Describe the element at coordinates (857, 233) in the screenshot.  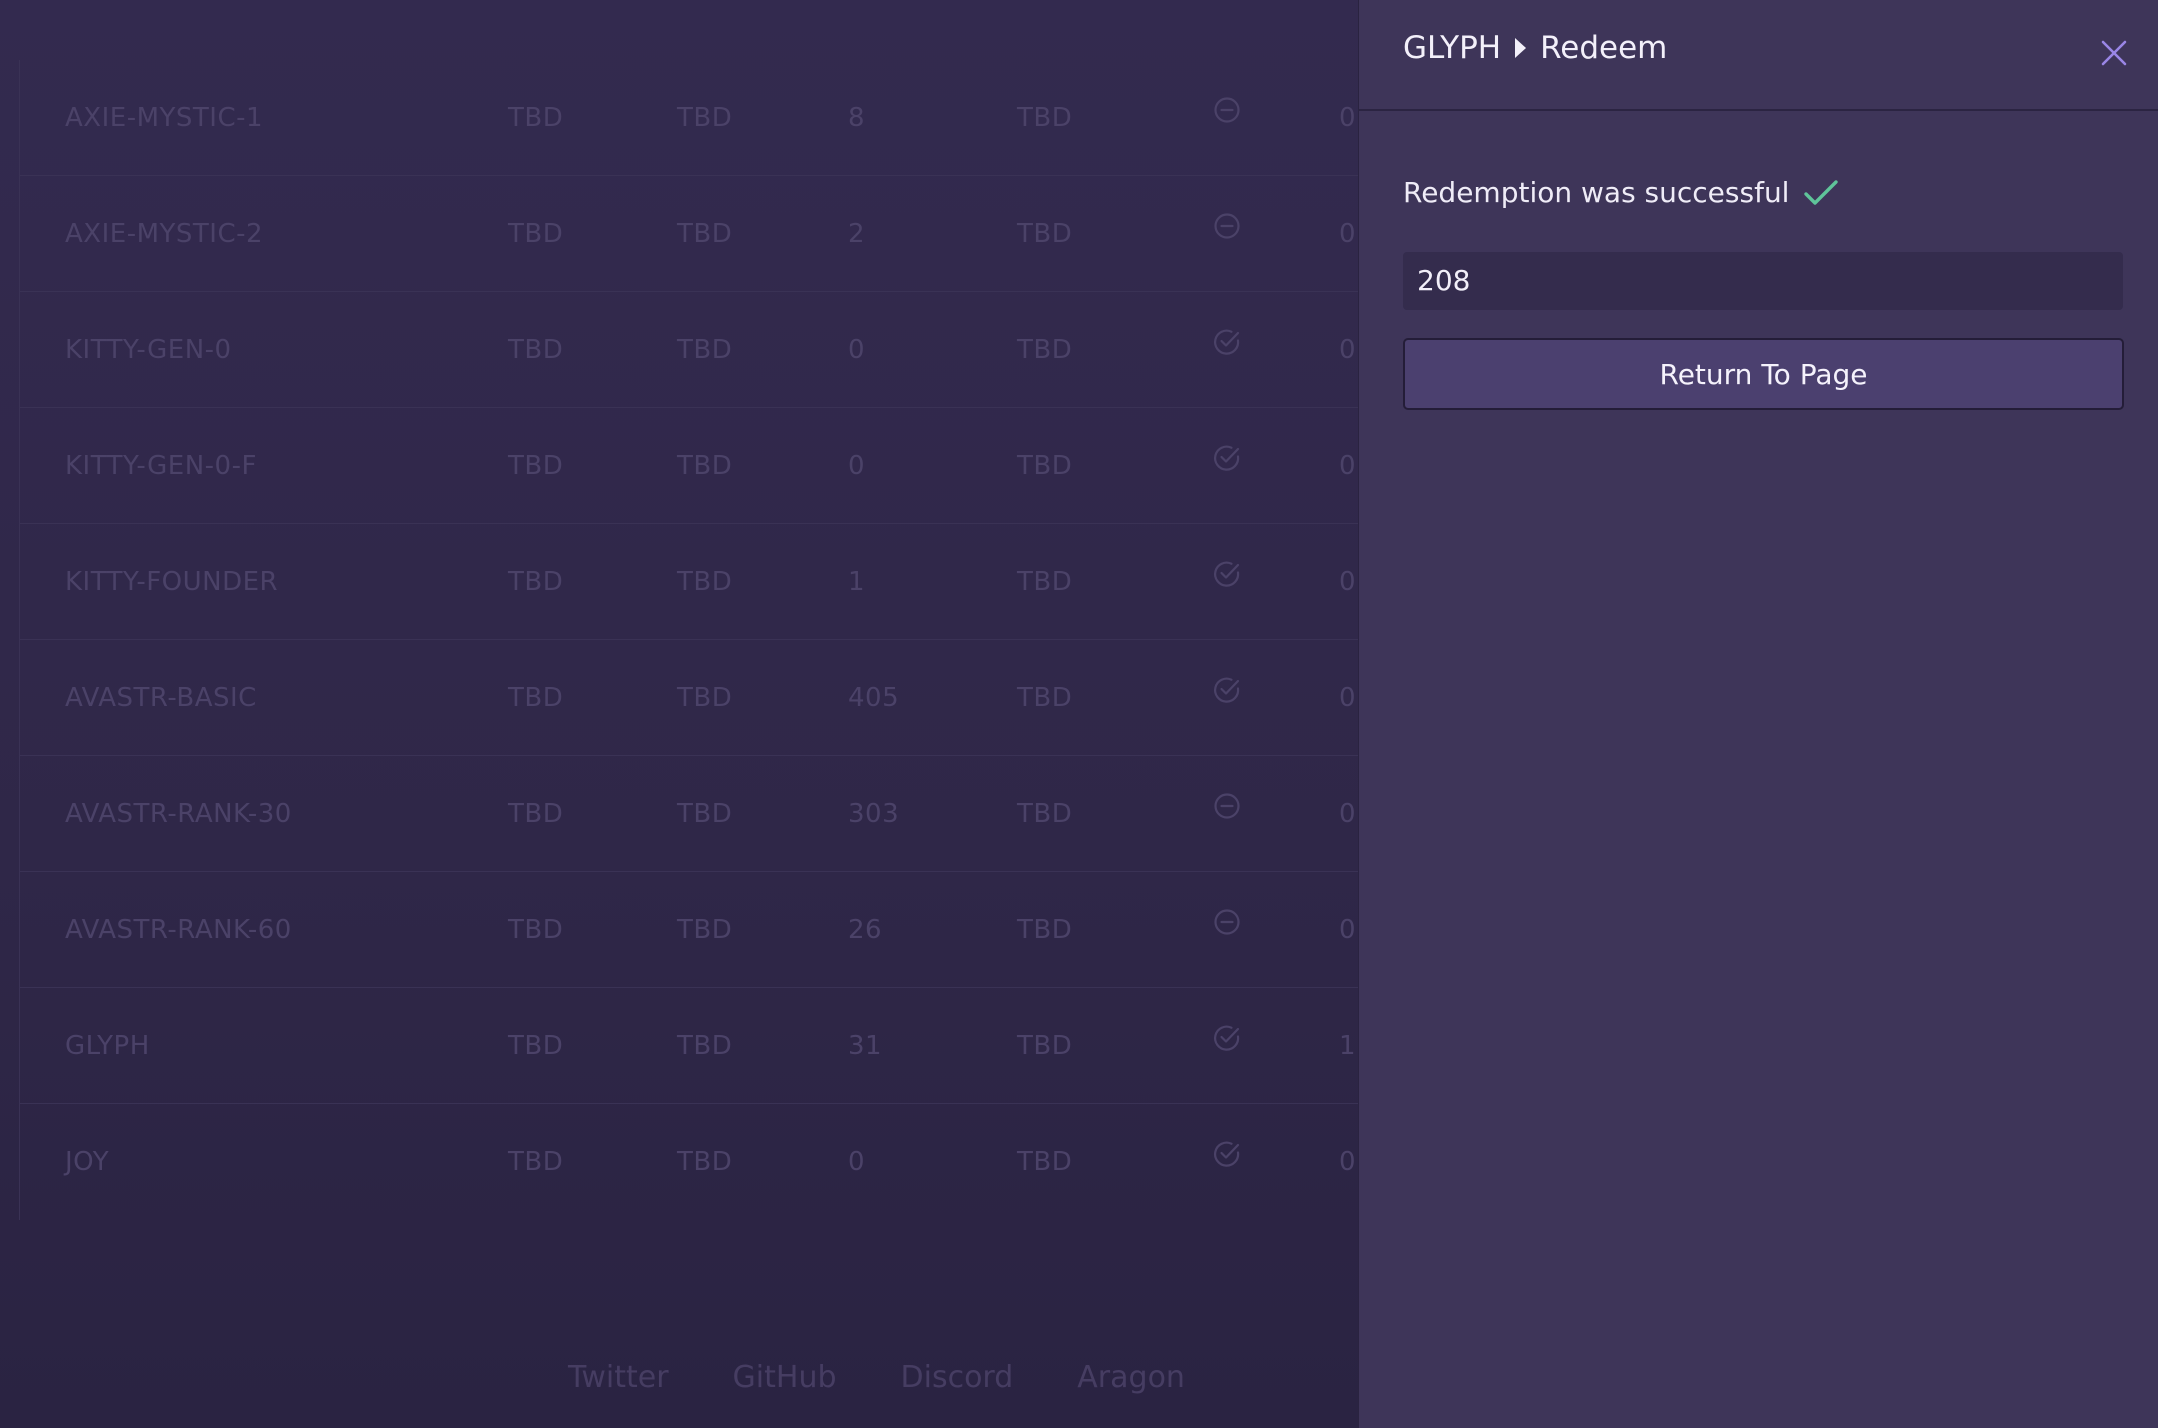
I see `cell-count: 2` at that location.